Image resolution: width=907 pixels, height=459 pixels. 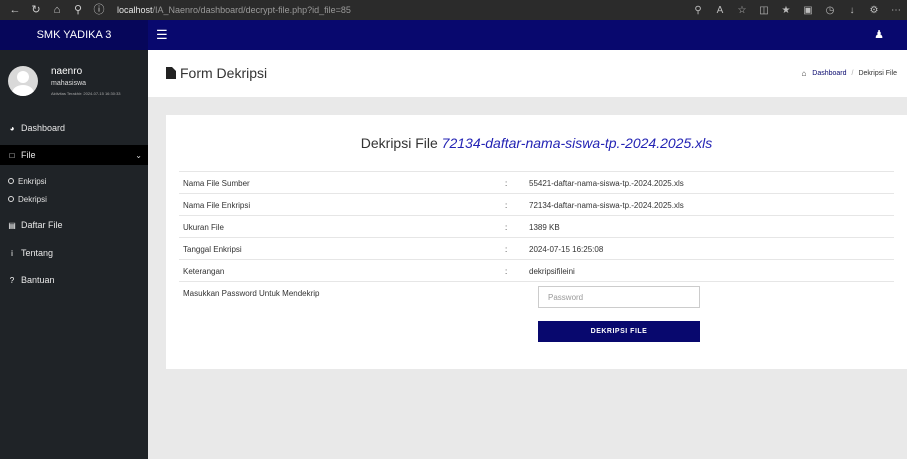 I want to click on sidebar-item-label: Bantuan, so click(x=38, y=280).